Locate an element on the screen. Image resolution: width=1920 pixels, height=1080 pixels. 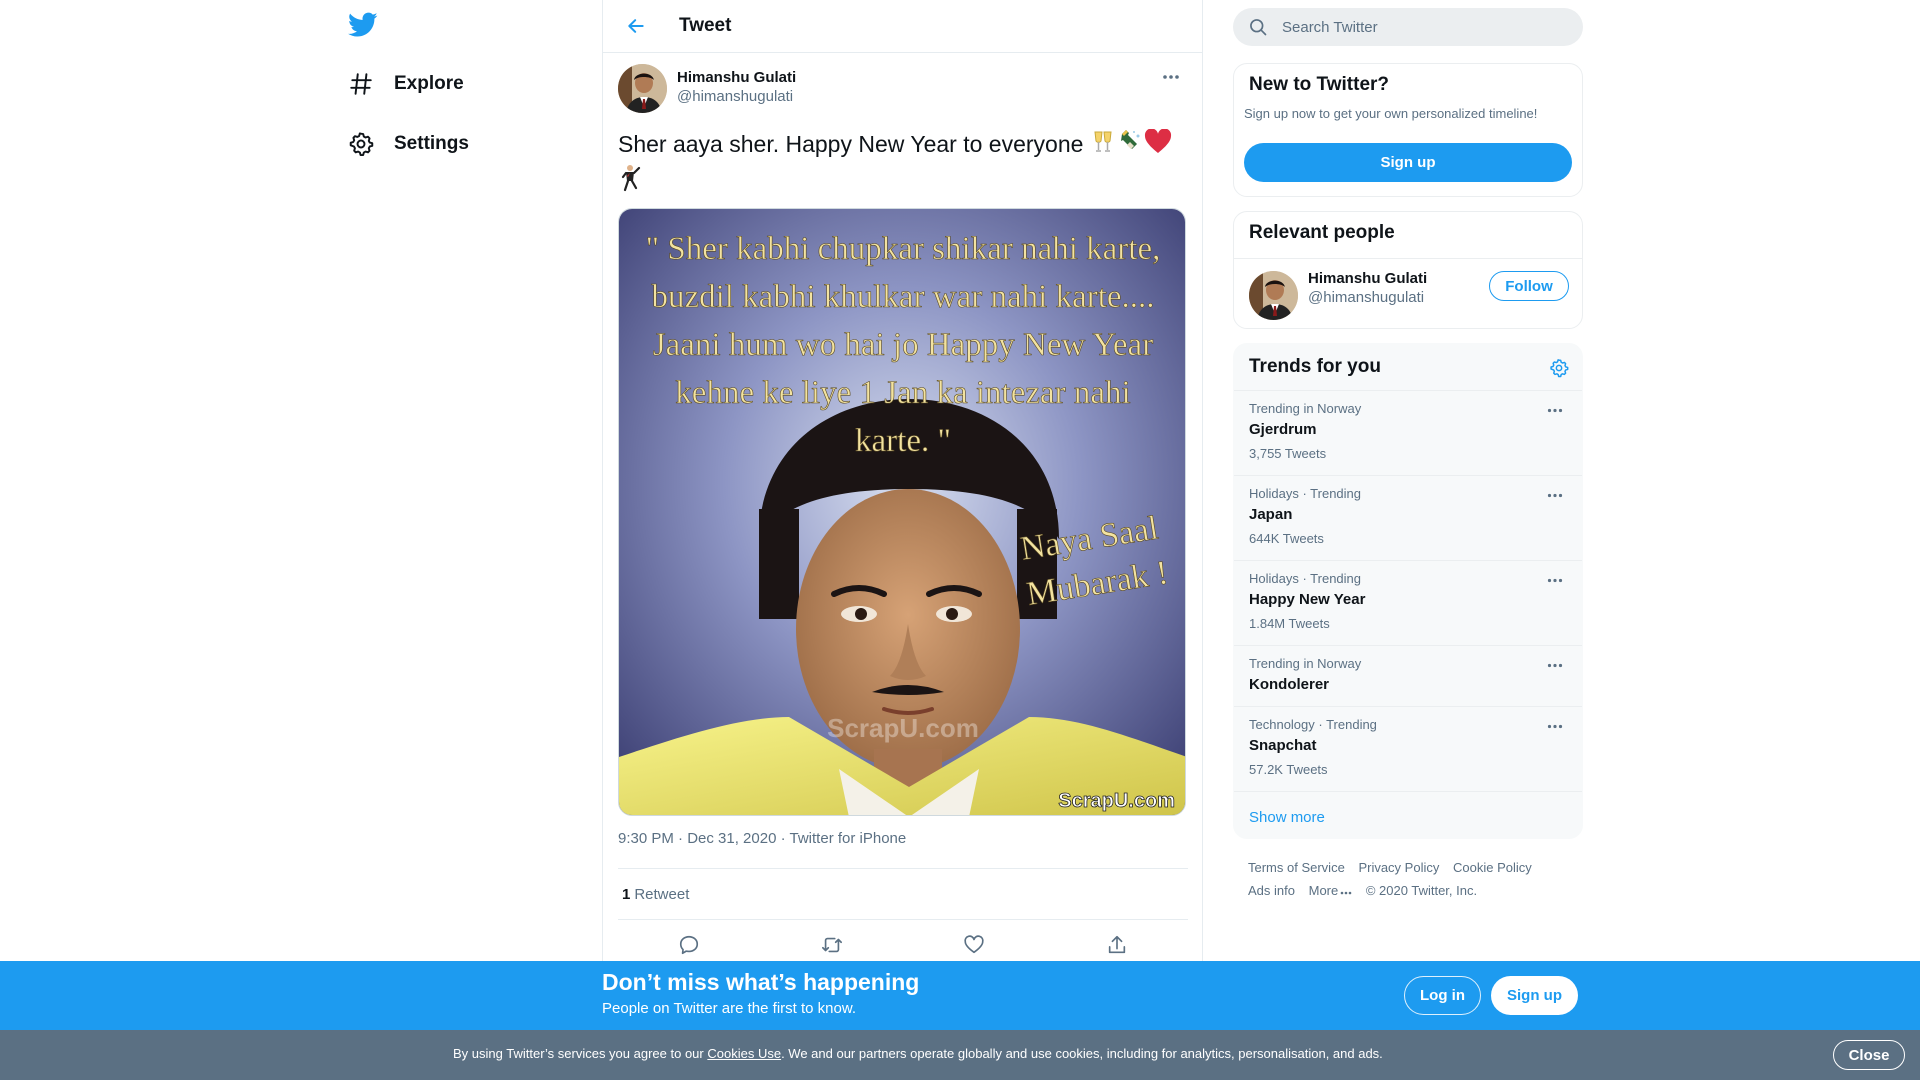
clinking-glasses-icon is located at coordinates (1103, 146).